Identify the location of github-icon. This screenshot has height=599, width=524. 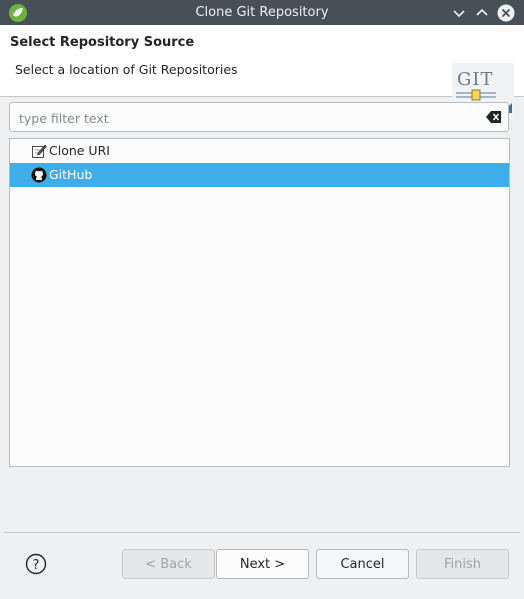
(39, 175).